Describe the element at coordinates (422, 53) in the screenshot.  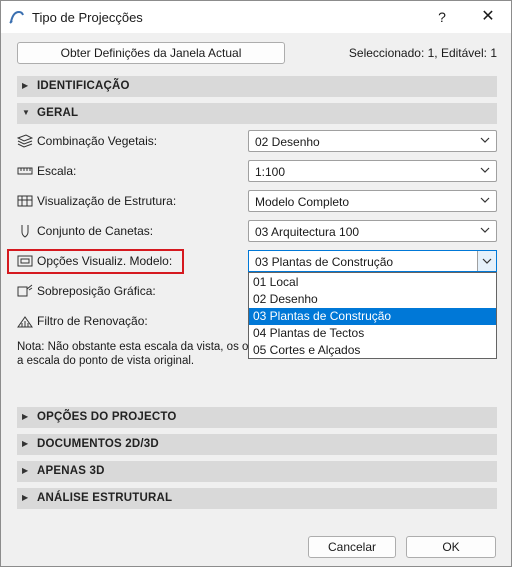
I see `selection-info: Seleccionado: 1, Editável: 1` at that location.